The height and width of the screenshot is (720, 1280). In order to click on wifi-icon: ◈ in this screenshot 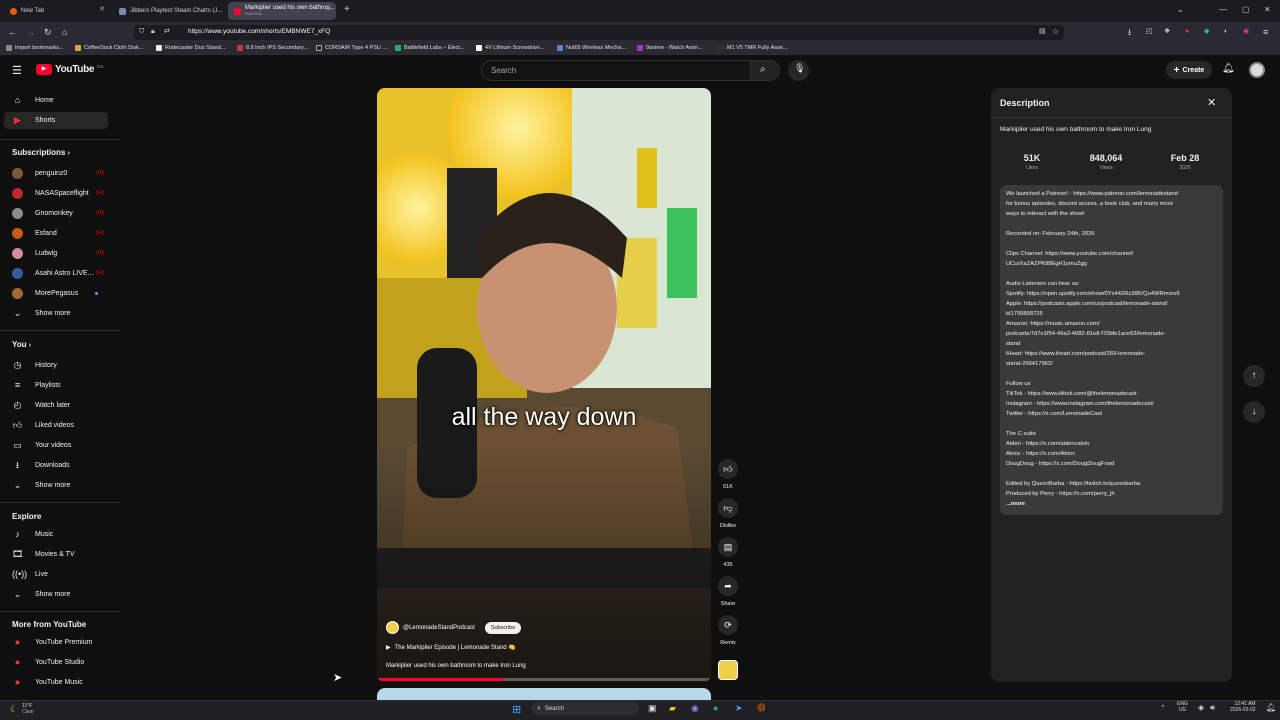, I will do `click(1201, 710)`.